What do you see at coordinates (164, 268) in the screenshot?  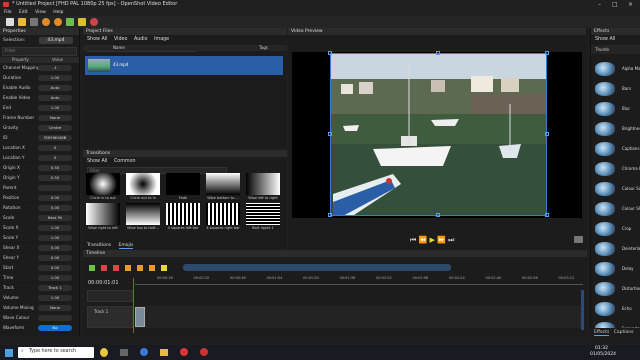 I see `center-timeline-icon` at bounding box center [164, 268].